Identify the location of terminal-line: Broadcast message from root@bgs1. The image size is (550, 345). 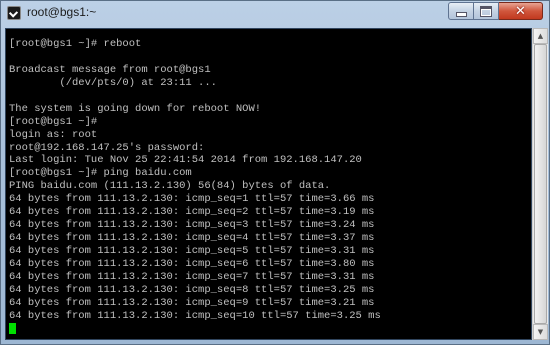
(110, 69).